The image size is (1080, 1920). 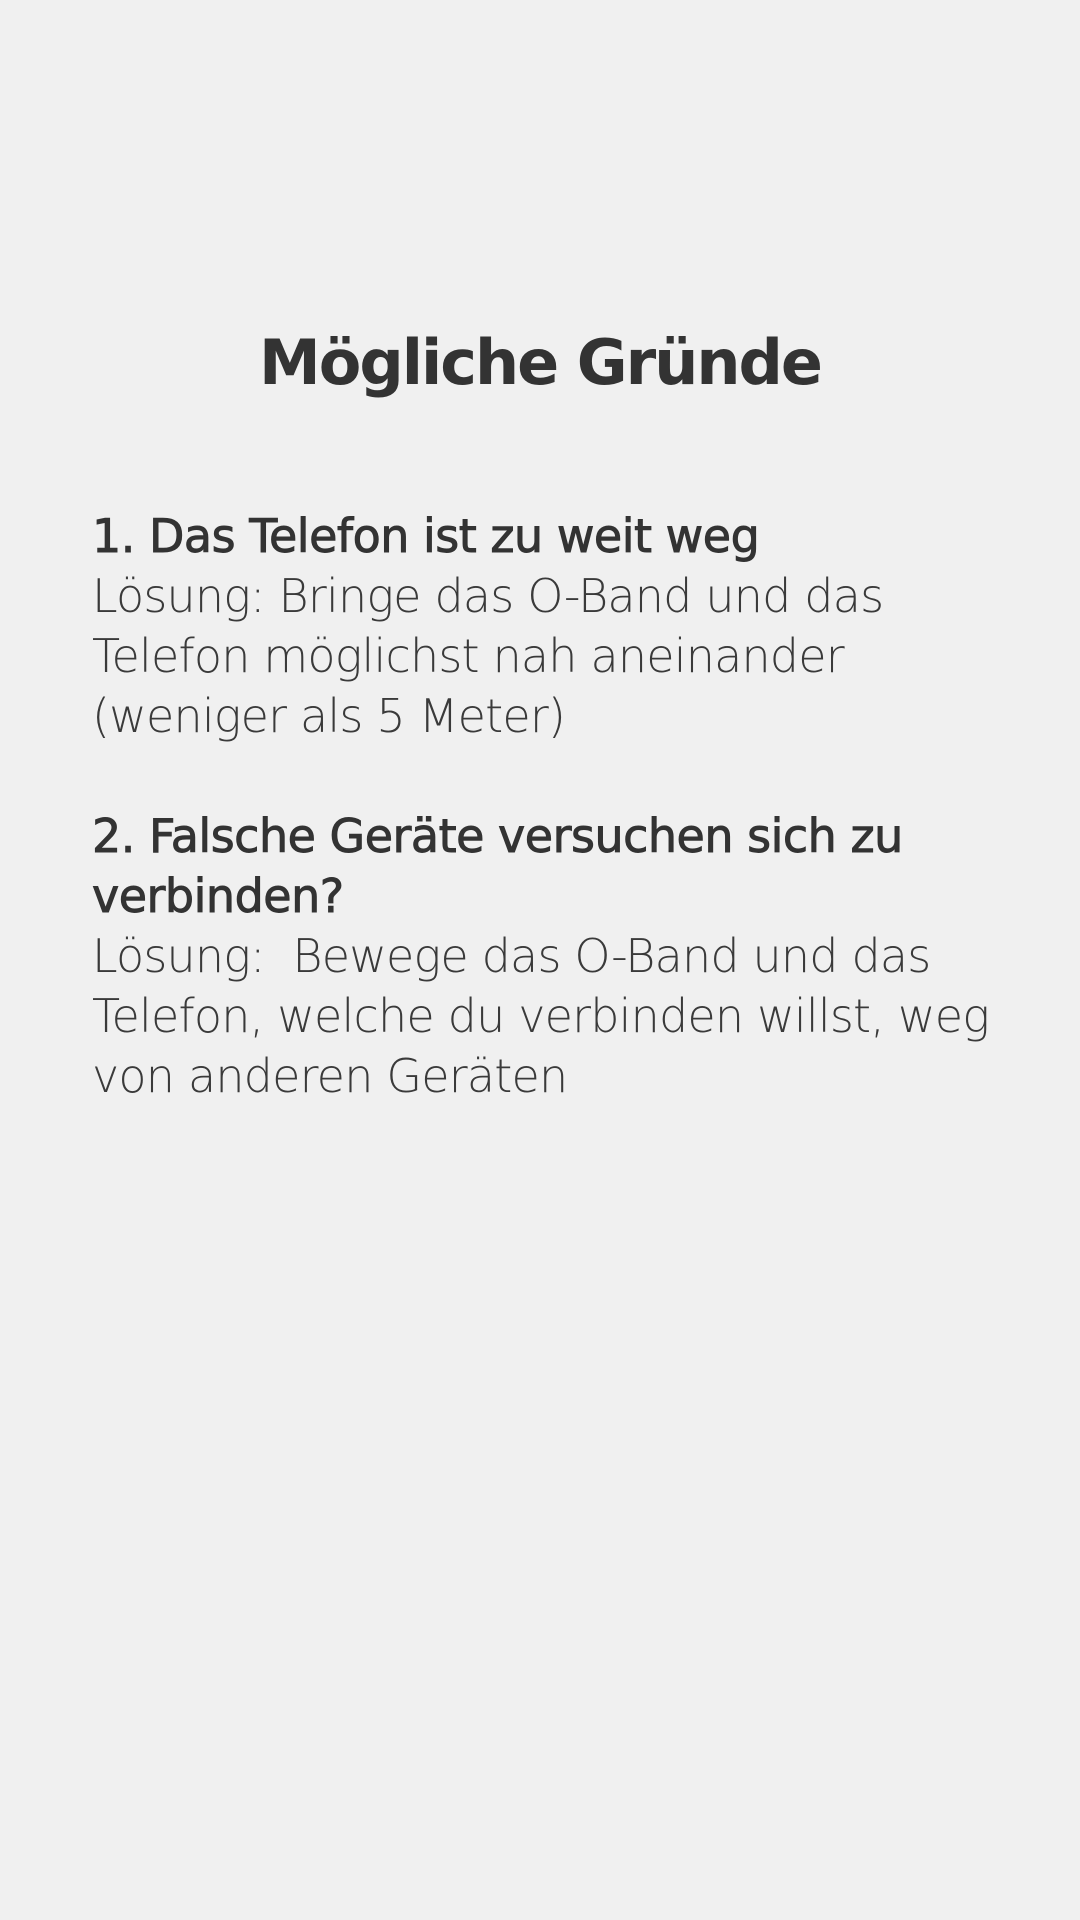 I want to click on reason-heading: 1. Das Telefon ist zu weit weg, so click(x=426, y=536).